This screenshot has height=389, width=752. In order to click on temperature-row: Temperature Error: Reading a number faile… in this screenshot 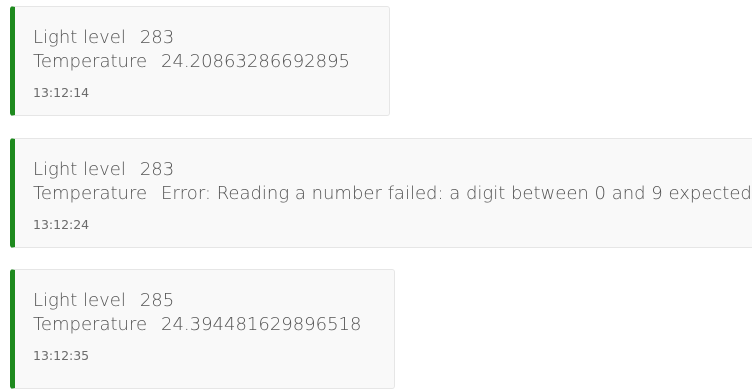, I will do `click(392, 194)`.